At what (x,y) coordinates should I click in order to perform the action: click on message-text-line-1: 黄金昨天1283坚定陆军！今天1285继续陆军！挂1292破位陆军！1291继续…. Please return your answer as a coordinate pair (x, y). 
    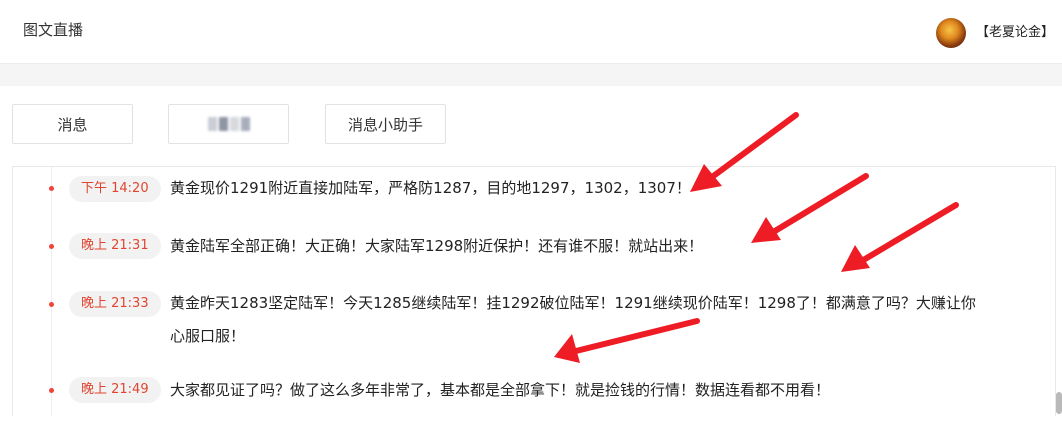
    Looking at the image, I should click on (573, 303).